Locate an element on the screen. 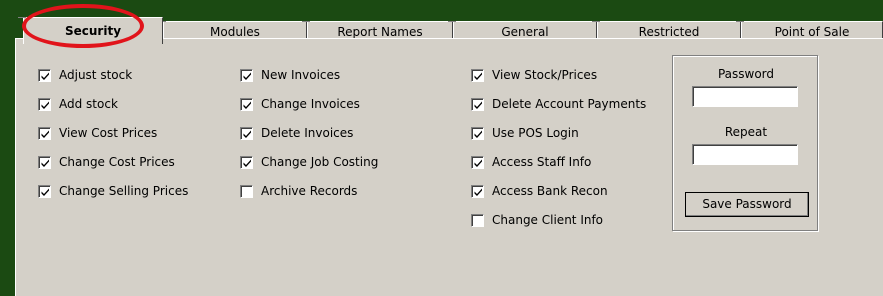 This screenshot has width=883, height=296. checkbox-add-stock: Add stock is located at coordinates (78, 104).